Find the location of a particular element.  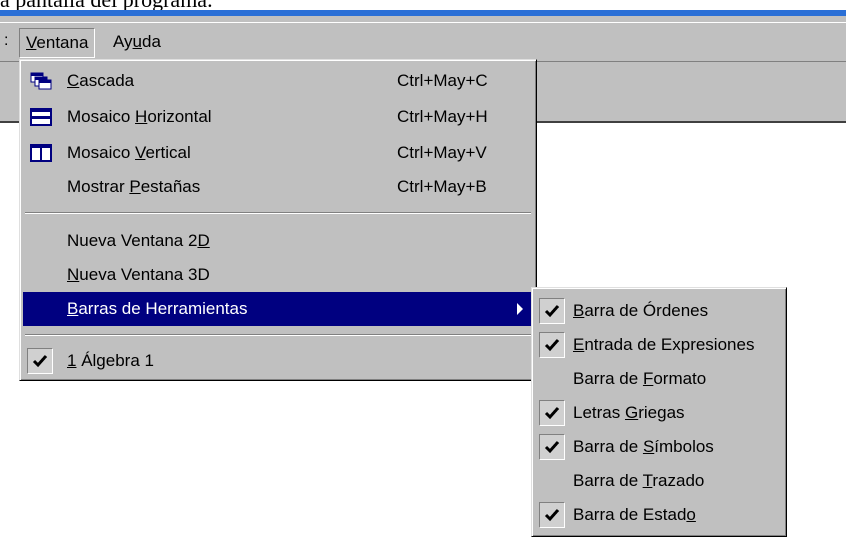

submenu-item-barra-trazado: Barra de Trazado is located at coordinates (659, 481).